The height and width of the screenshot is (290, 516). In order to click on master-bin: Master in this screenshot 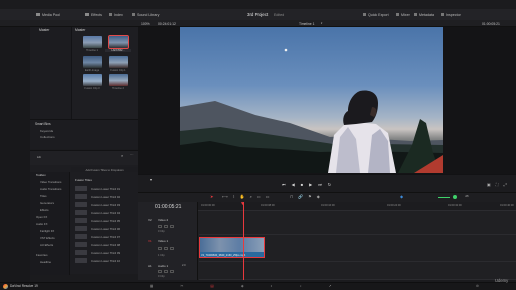, I will do `click(44, 30)`.